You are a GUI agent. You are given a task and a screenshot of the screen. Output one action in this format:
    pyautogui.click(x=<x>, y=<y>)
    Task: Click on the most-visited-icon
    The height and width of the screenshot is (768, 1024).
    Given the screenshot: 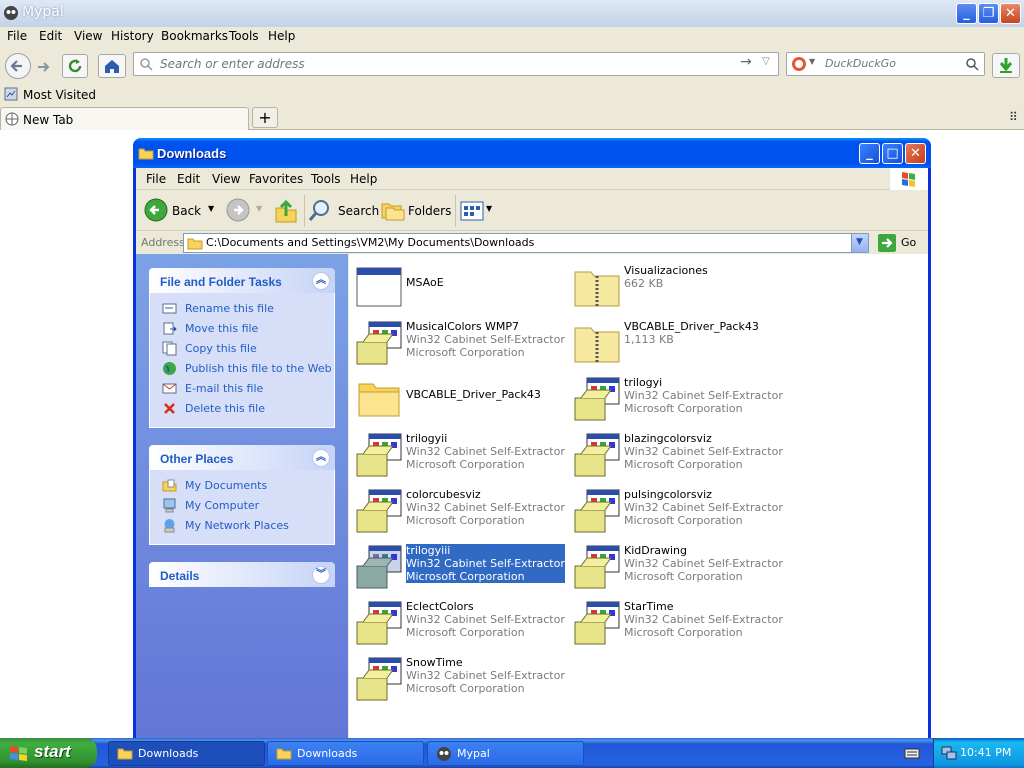 What is the action you would take?
    pyautogui.click(x=11, y=94)
    